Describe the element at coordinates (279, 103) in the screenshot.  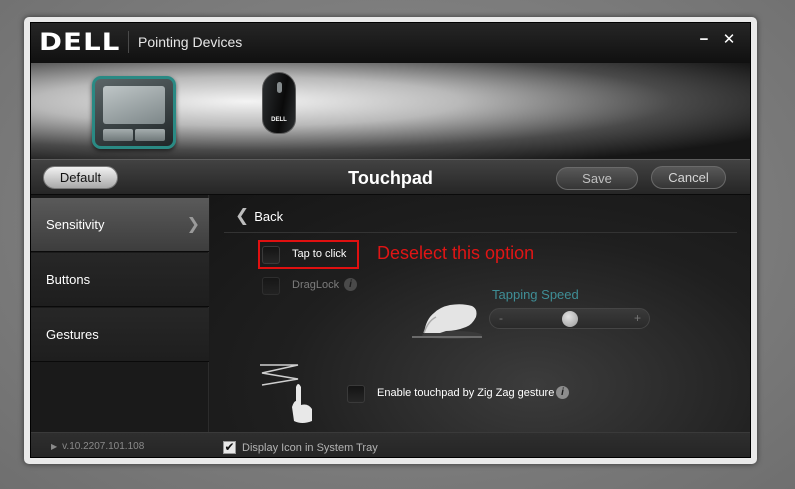
I see `mouse-device-icon: DELL` at that location.